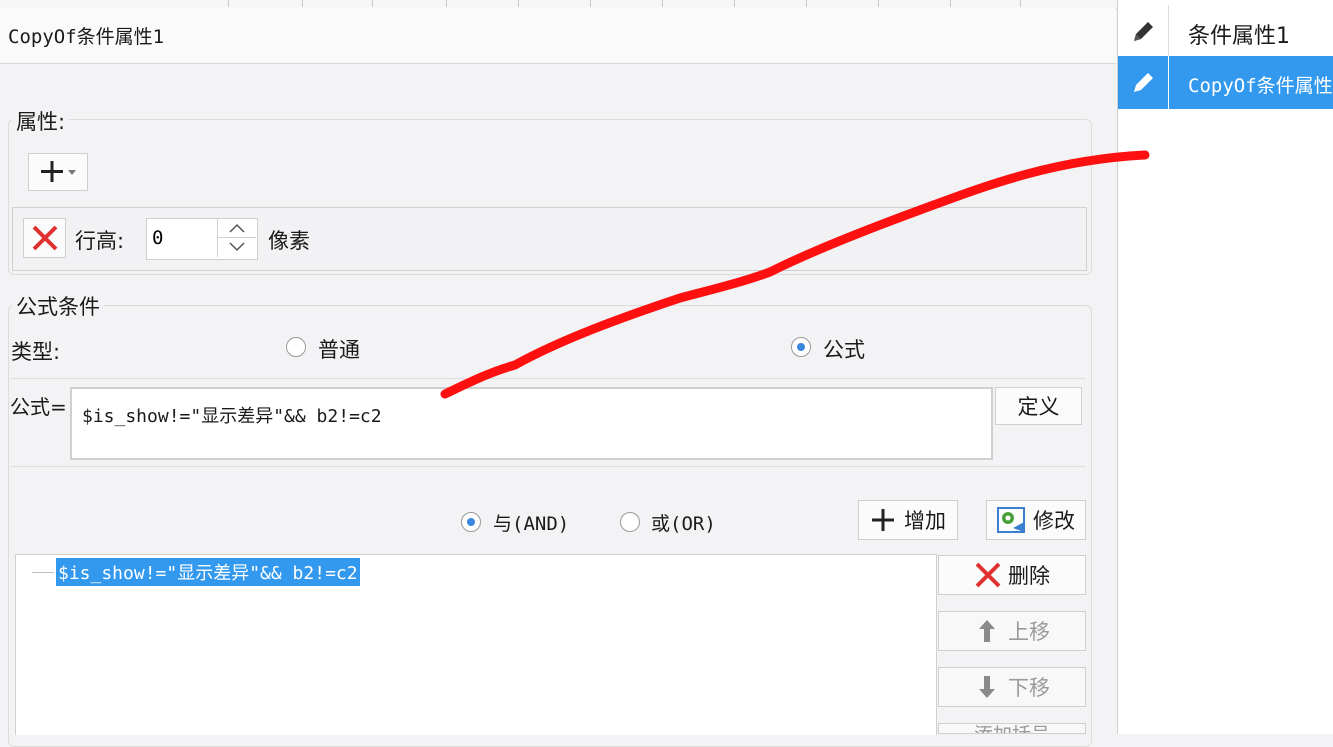  I want to click on stepper-down-button, so click(236, 247).